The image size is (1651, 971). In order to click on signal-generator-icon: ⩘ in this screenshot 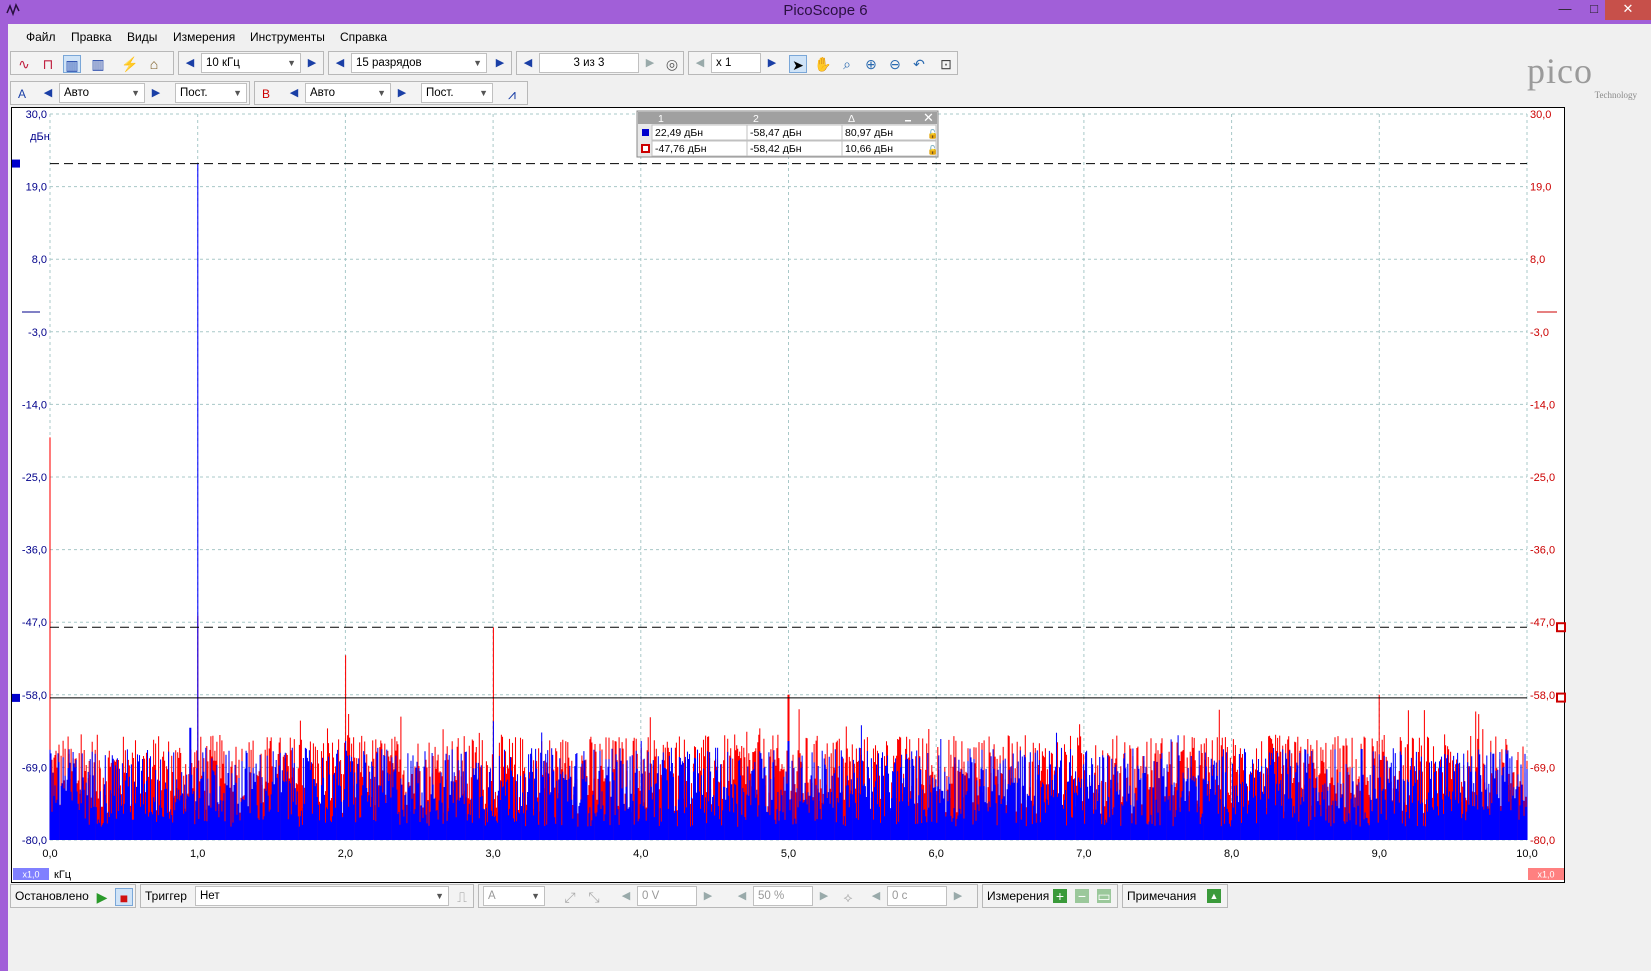, I will do `click(512, 94)`.